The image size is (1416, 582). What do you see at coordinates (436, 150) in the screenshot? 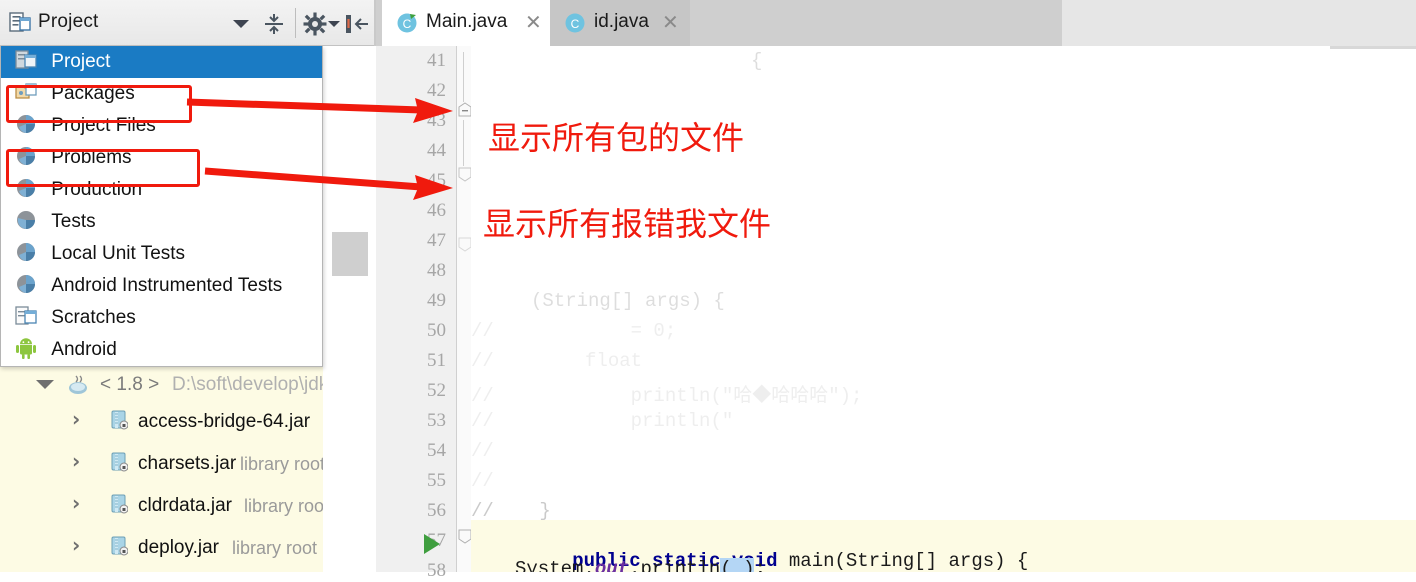
I see `line-number: 44` at bounding box center [436, 150].